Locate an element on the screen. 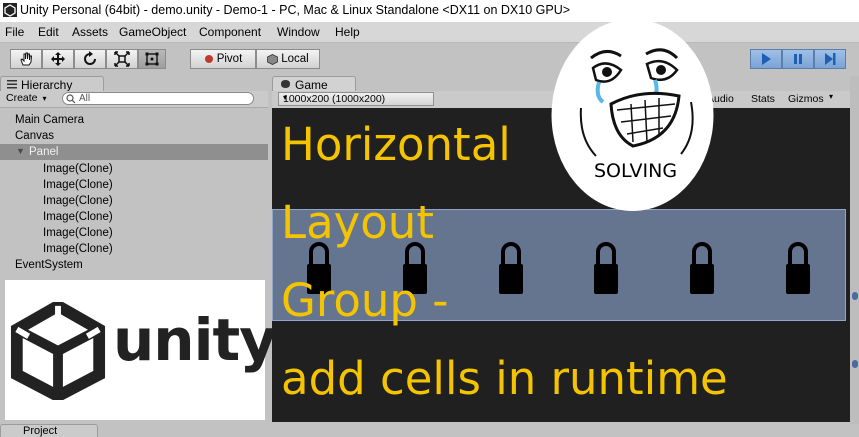 The image size is (859, 437). menu-assets: Assets is located at coordinates (90, 32).